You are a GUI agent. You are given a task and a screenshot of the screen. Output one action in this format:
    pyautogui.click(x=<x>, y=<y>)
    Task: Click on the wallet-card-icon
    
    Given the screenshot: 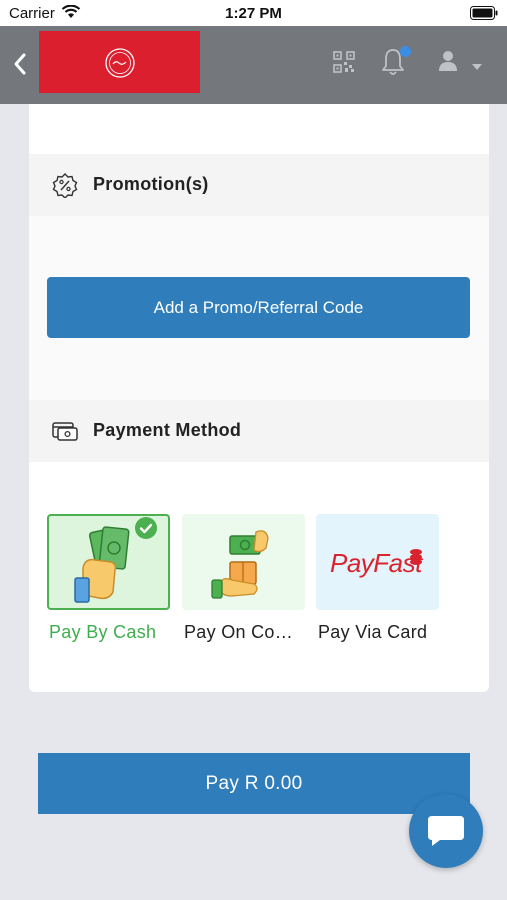 What is the action you would take?
    pyautogui.click(x=65, y=431)
    